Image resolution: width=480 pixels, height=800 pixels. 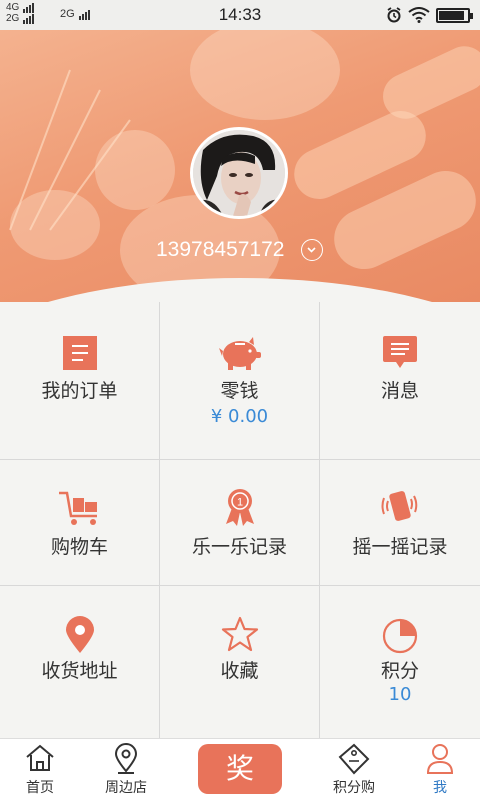 I want to click on alarm-icon, so click(x=394, y=15).